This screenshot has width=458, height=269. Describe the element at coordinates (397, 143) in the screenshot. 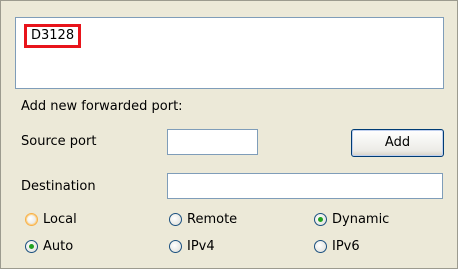

I see `add-button: Add` at that location.